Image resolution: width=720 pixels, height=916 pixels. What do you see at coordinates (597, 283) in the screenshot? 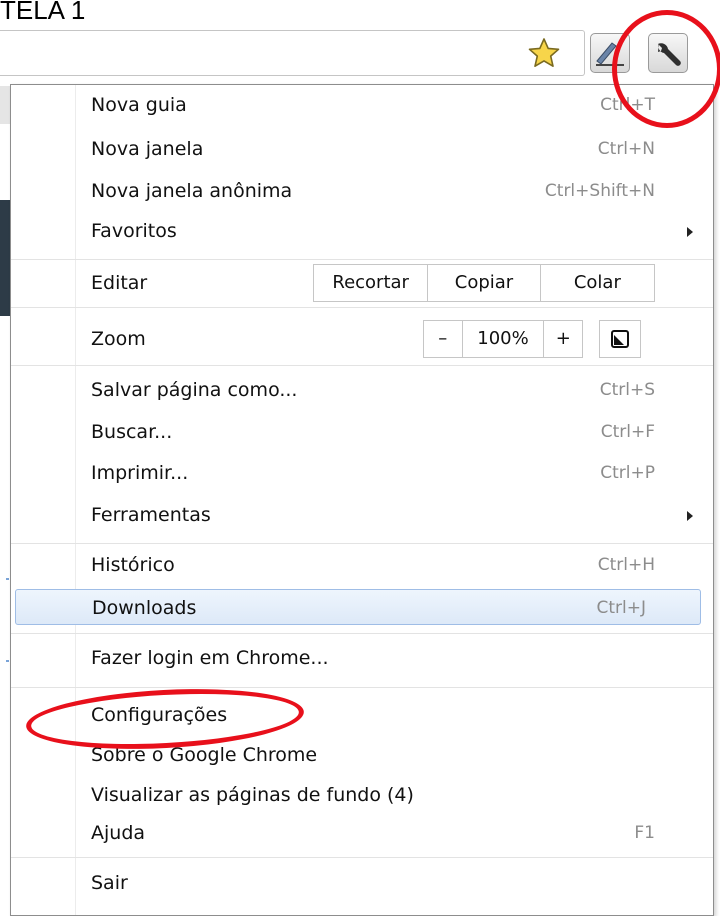
I see `paste-button: Colar` at bounding box center [597, 283].